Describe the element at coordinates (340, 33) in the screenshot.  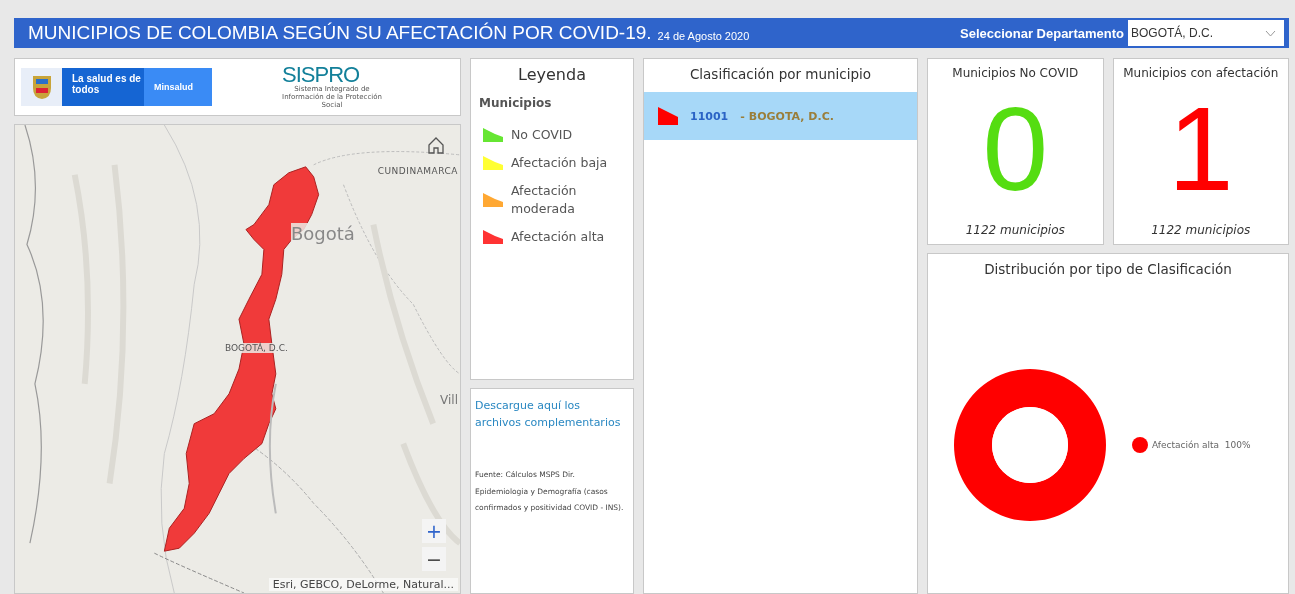
I see `dashboard-title: MUNICIPIOS DE COLOMBIA SEGÚN SU AFECTACIÓN POR COVID-19.` at that location.